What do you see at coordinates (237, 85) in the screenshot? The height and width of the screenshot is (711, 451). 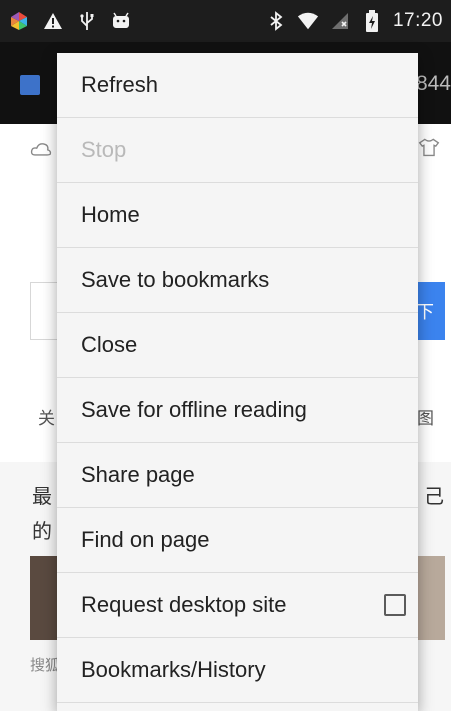 I see `menu-item-refresh: Refresh` at bounding box center [237, 85].